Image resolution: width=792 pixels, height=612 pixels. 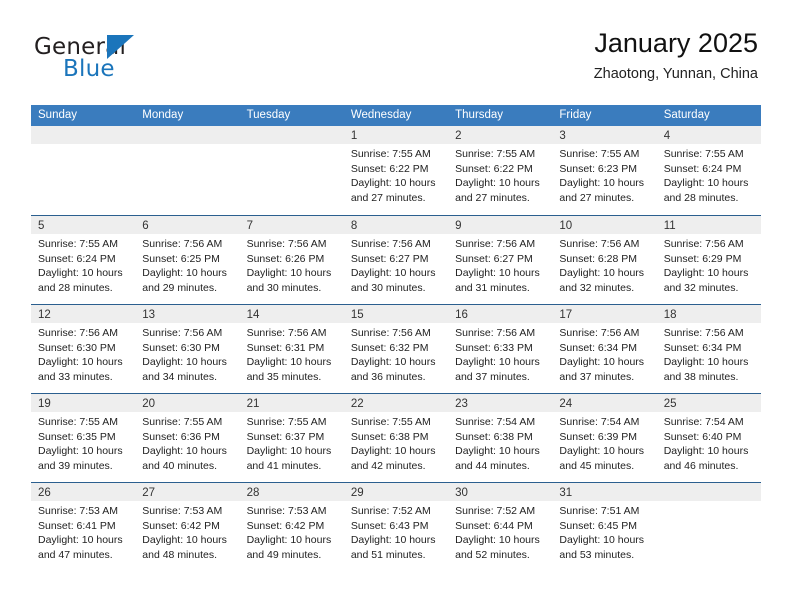 I want to click on day-detail-line: and 29 minutes., so click(x=179, y=287).